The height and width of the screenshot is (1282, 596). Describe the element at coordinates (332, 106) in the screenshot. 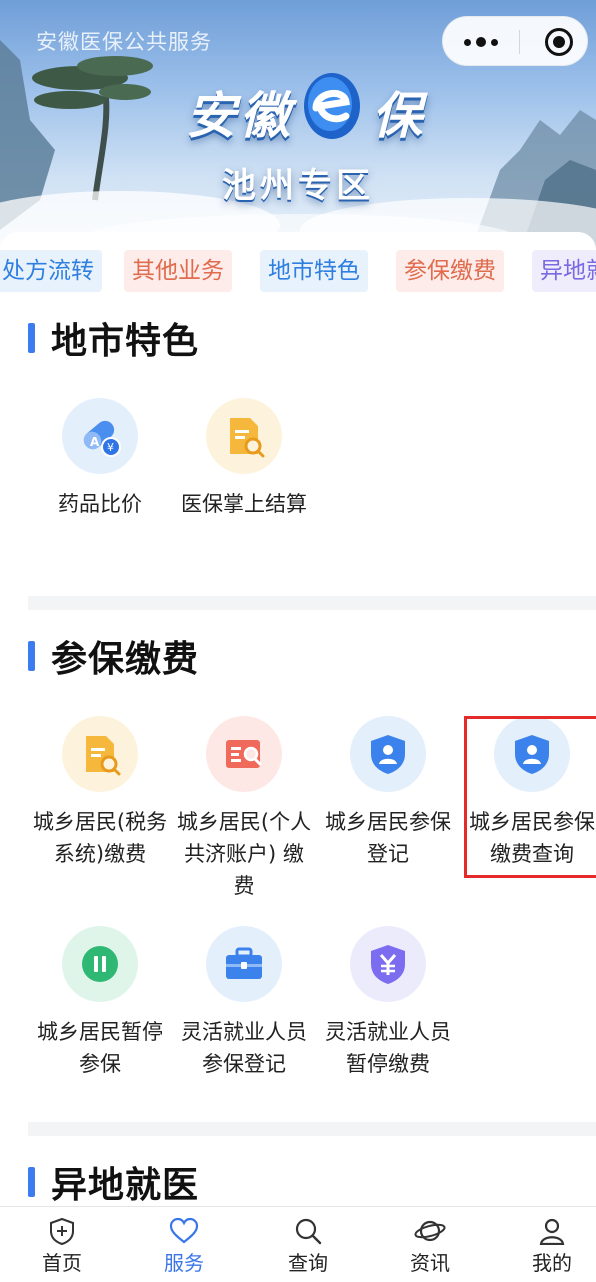

I see `e-logo-icon` at that location.